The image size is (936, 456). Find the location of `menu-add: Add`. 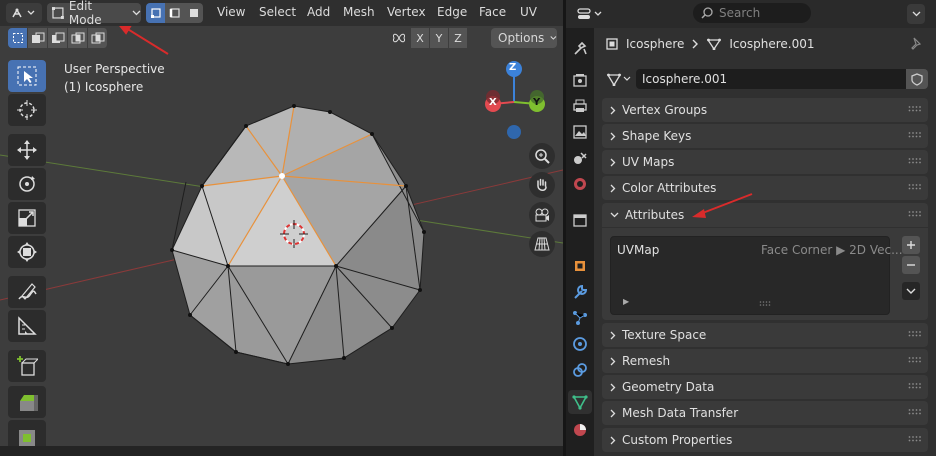

menu-add: Add is located at coordinates (318, 12).